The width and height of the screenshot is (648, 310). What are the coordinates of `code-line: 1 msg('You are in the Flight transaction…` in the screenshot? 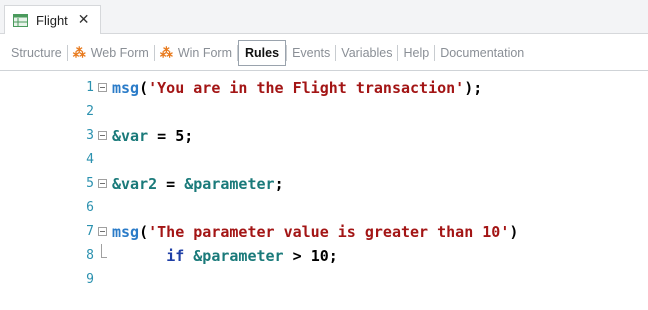 It's located at (324, 88).